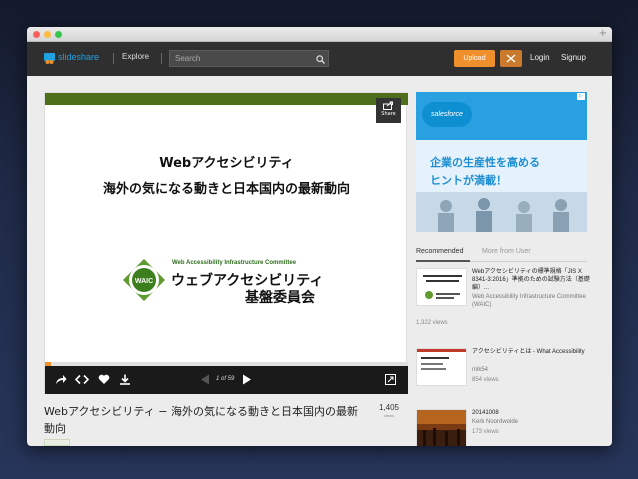 This screenshot has height=479, width=638. I want to click on fullscreen-icon, so click(390, 379).